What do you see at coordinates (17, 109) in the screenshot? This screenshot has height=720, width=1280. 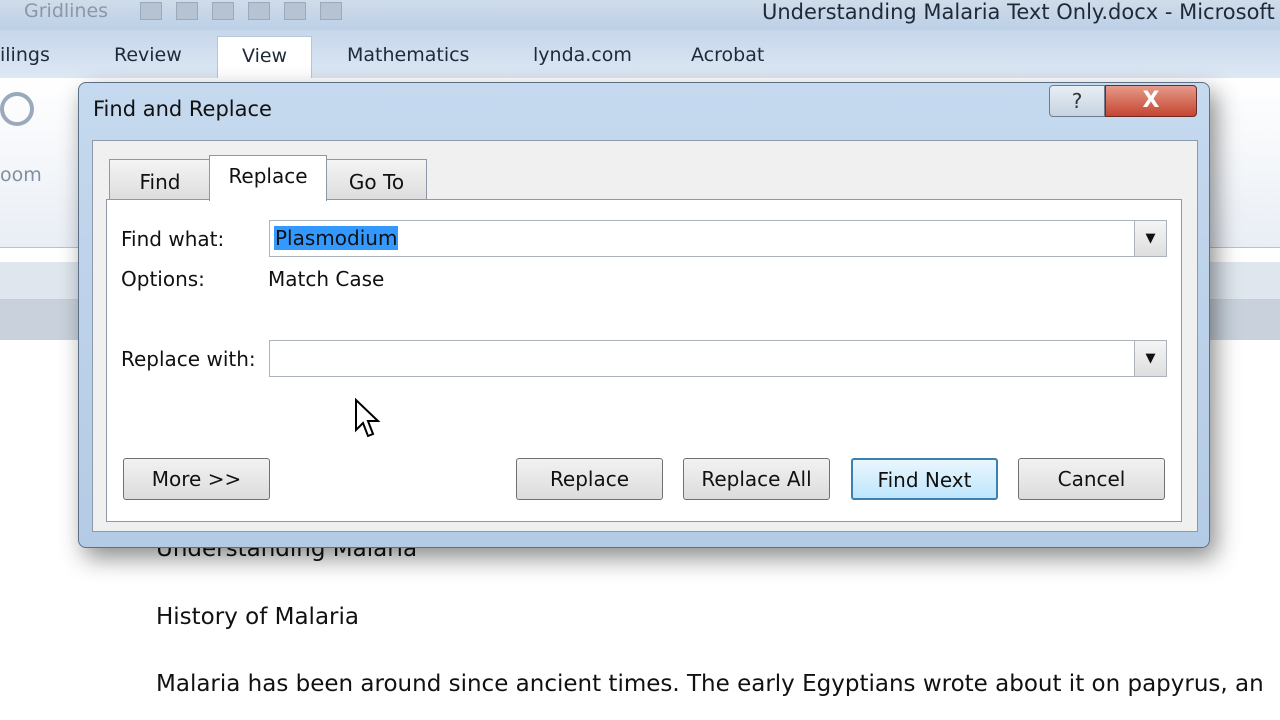 I see `zoom-icon` at bounding box center [17, 109].